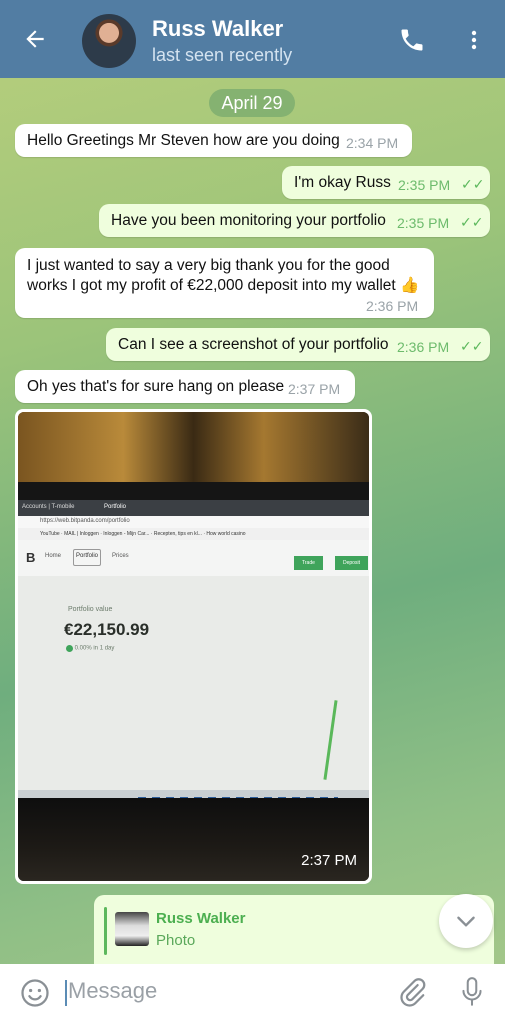 The height and width of the screenshot is (1024, 505). I want to click on photo-url-text: https://web.bitpanda.com/portfolio, so click(85, 521).